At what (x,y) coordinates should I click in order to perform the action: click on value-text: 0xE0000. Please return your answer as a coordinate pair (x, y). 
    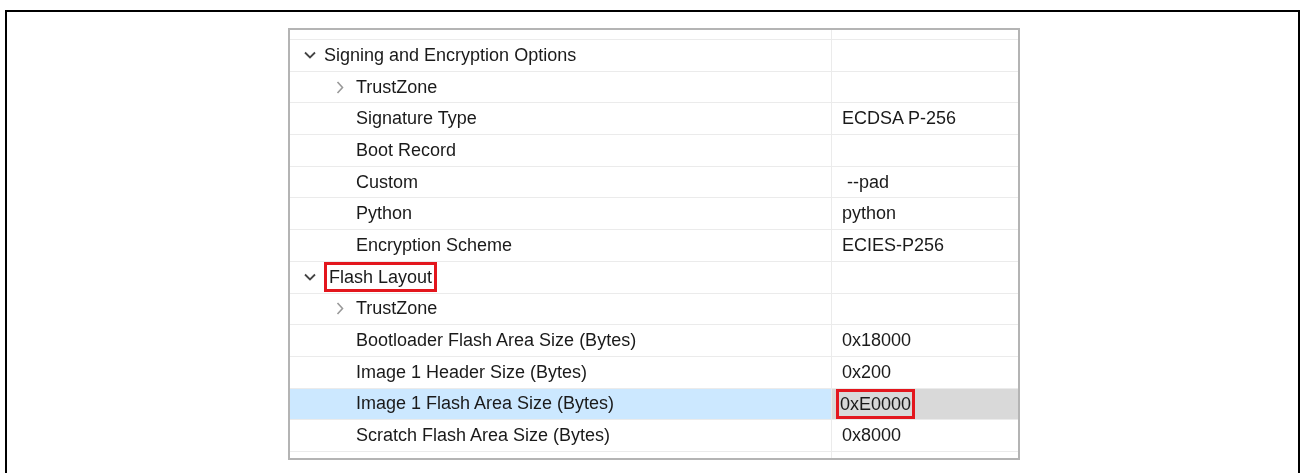
    Looking at the image, I should click on (876, 403).